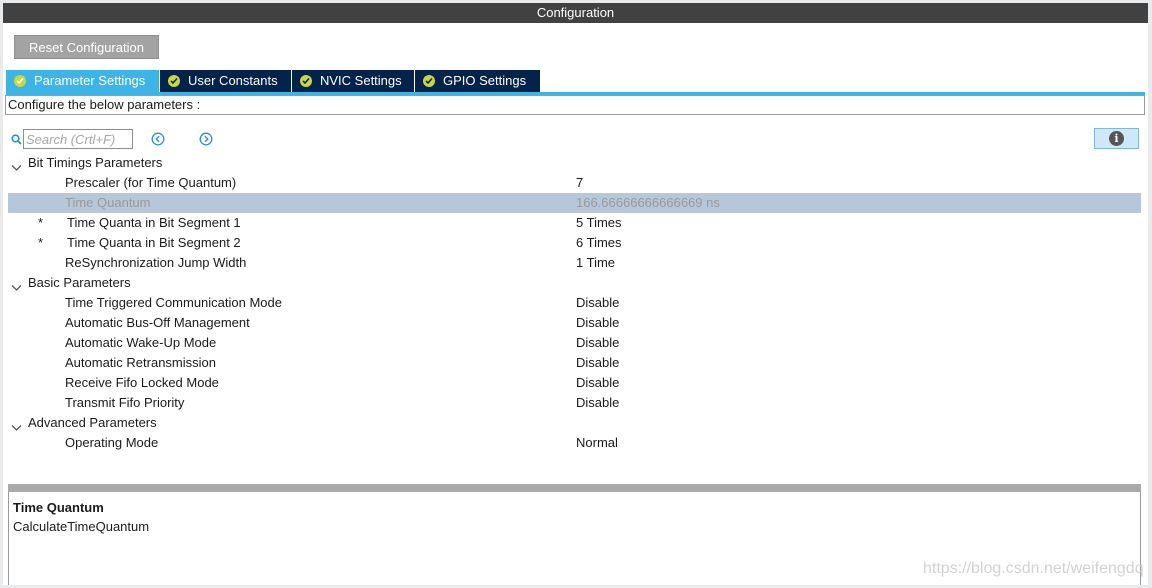 The image size is (1152, 588). I want to click on param-value: 7, so click(580, 182).